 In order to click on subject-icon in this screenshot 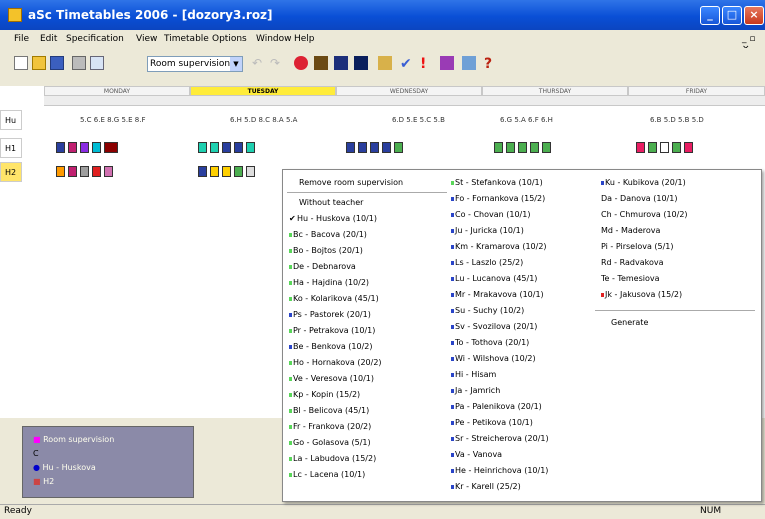, I will do `click(385, 63)`.